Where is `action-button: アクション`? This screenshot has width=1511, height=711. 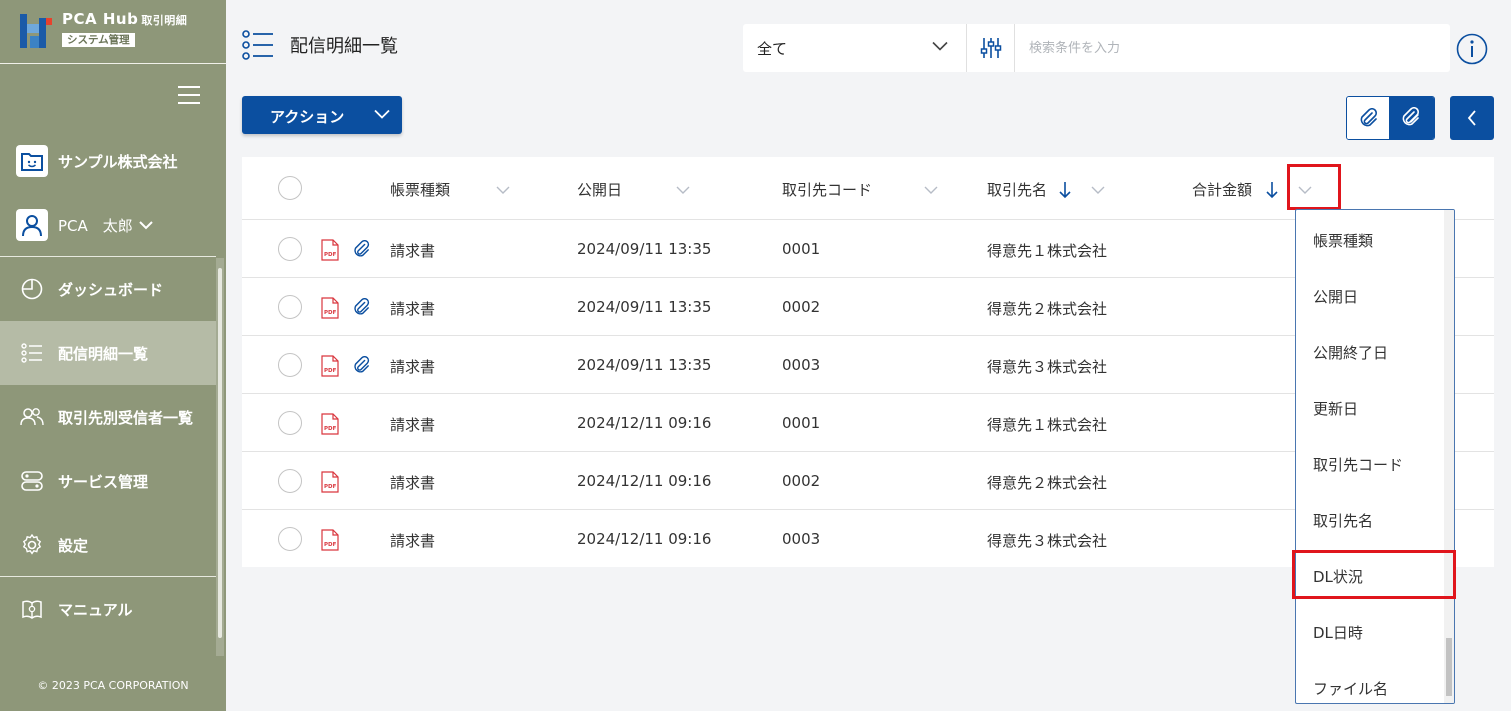
action-button: アクション is located at coordinates (322, 115).